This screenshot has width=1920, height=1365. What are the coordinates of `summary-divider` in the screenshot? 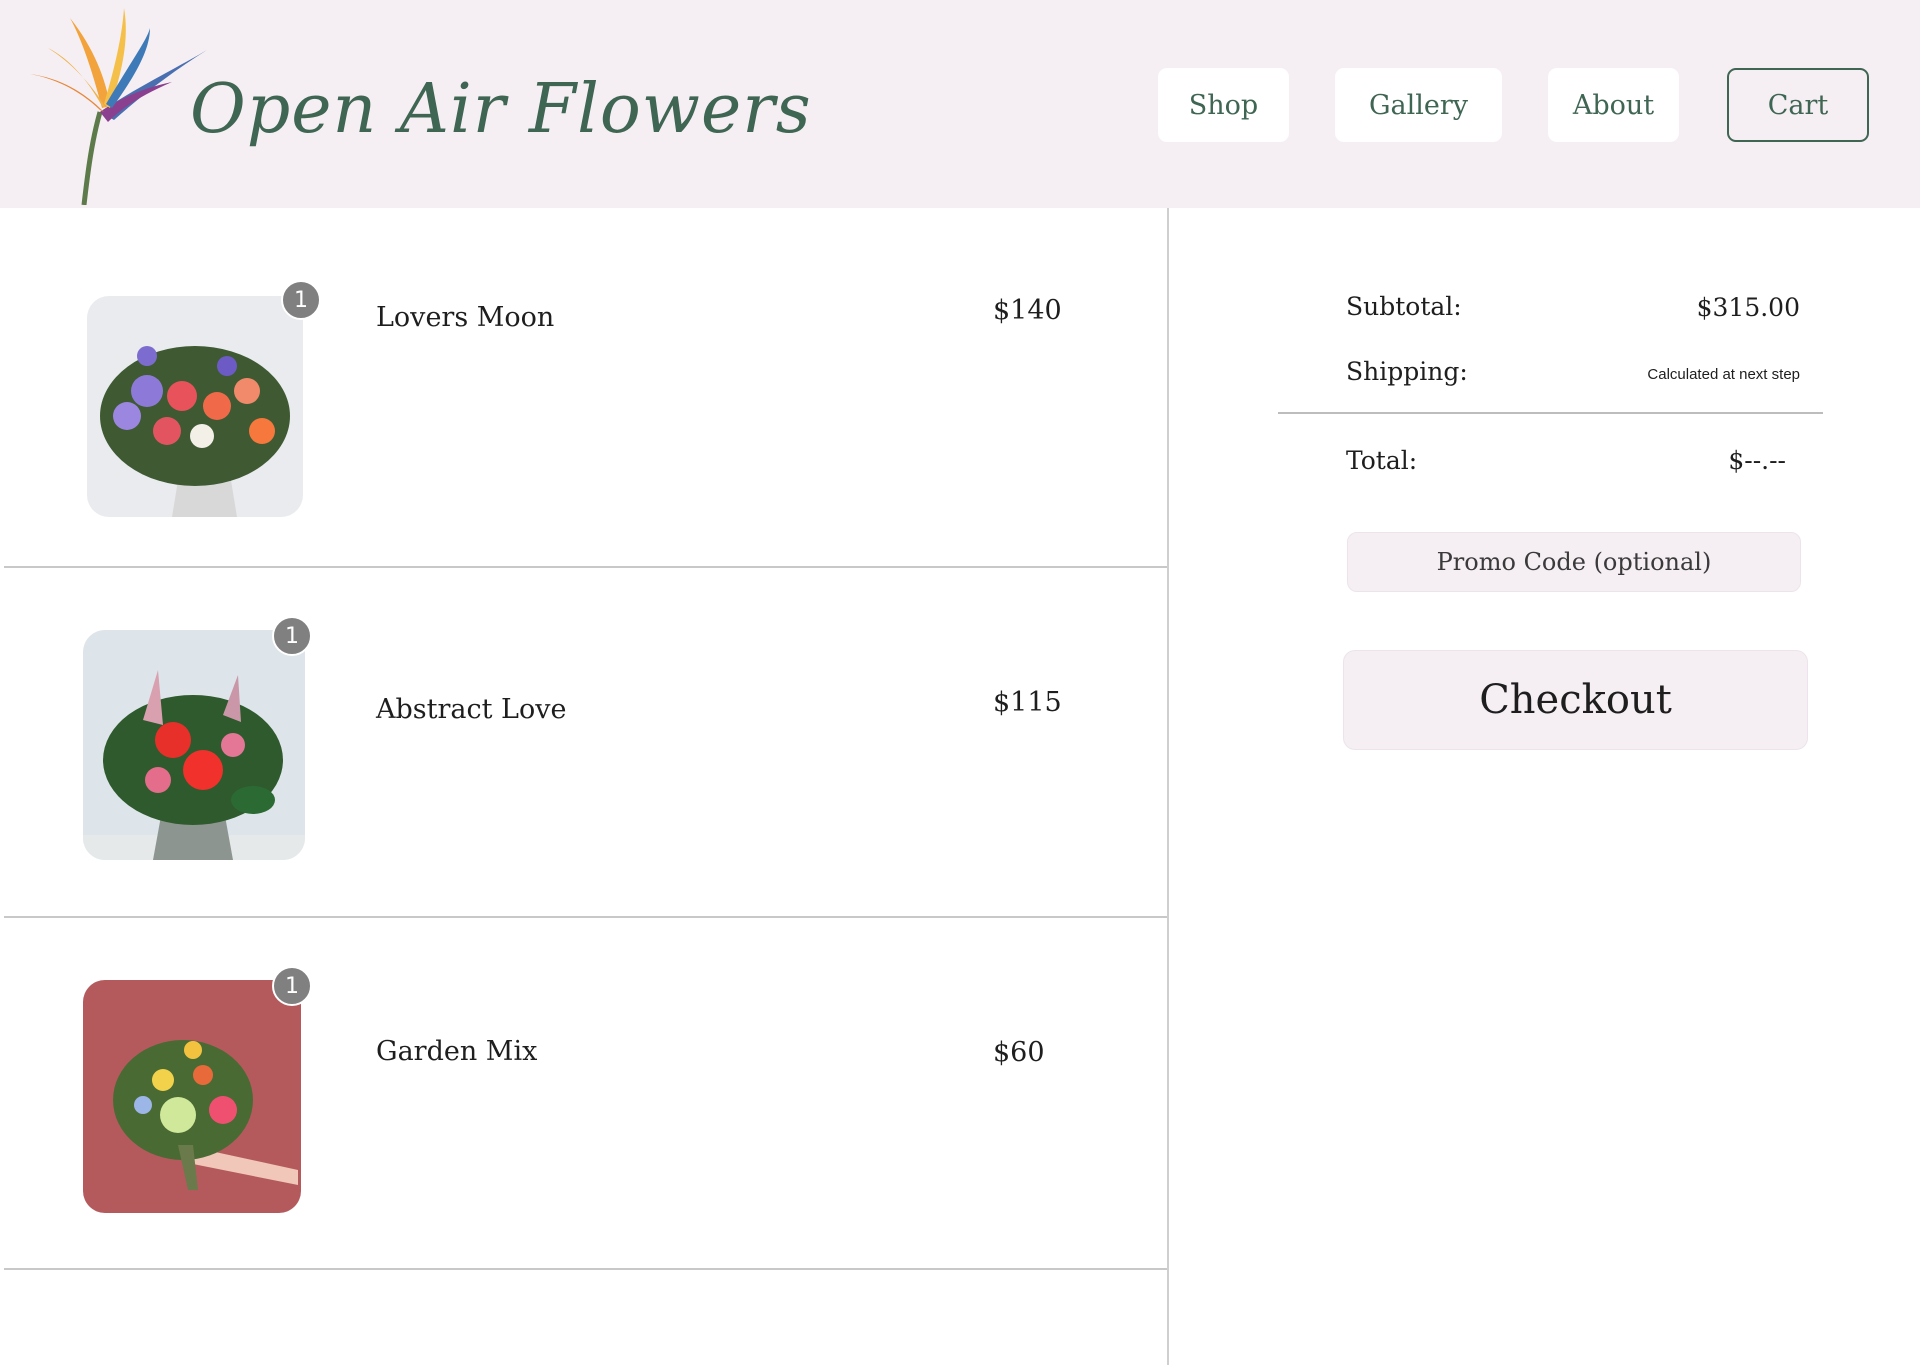 It's located at (1550, 413).